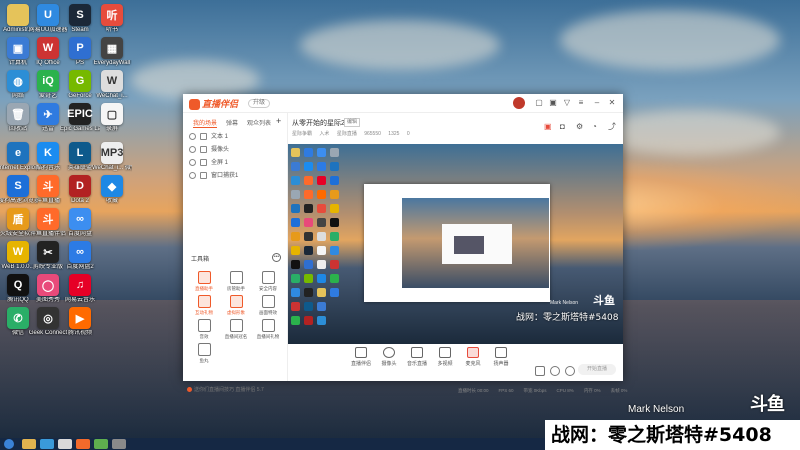  Describe the element at coordinates (548, 127) in the screenshot. I see `gift-icon: ▣` at that location.